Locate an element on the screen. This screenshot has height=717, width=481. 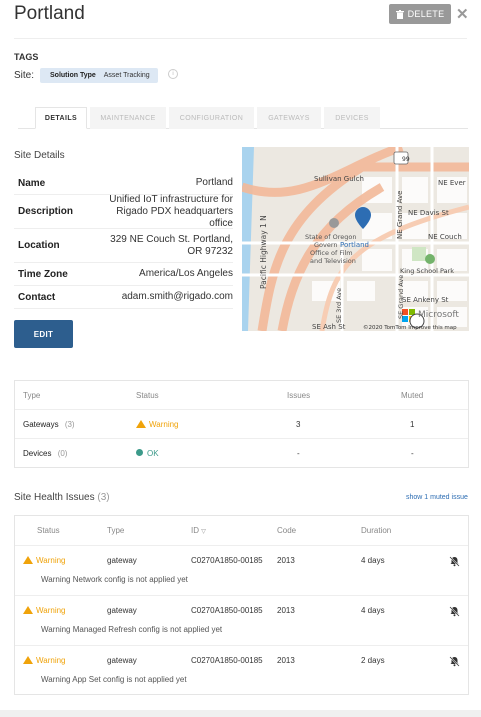
site-health-count: (3) is located at coordinates (103, 497).